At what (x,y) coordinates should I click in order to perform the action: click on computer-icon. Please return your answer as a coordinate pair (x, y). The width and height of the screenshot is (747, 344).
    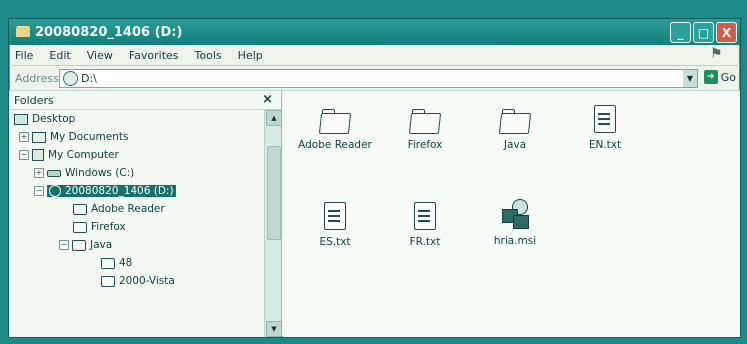
    Looking at the image, I should click on (38, 155).